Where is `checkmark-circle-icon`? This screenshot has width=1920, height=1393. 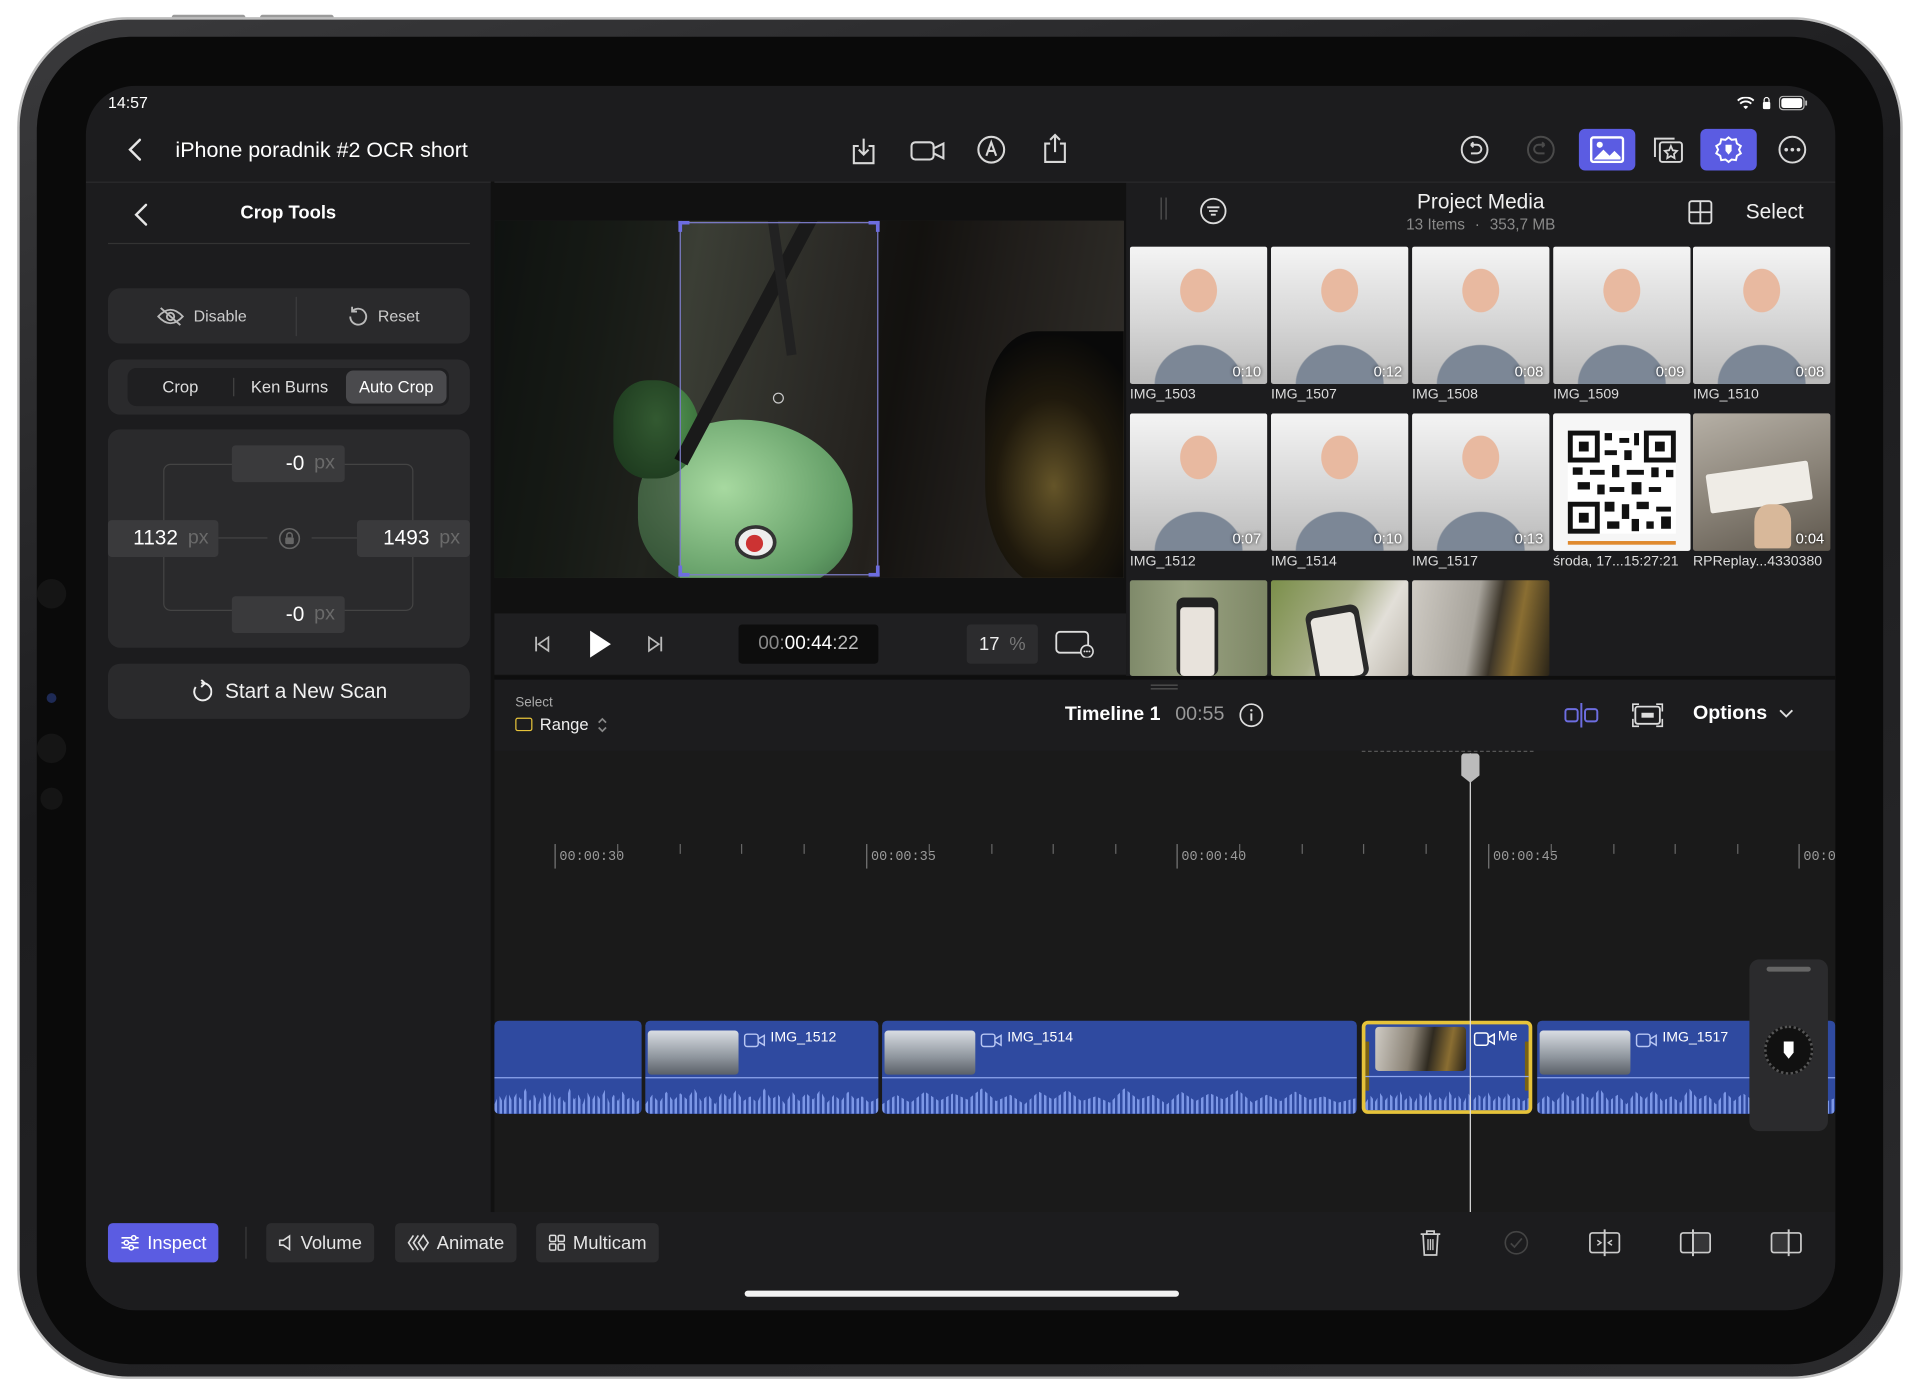
checkmark-circle-icon is located at coordinates (1516, 1242).